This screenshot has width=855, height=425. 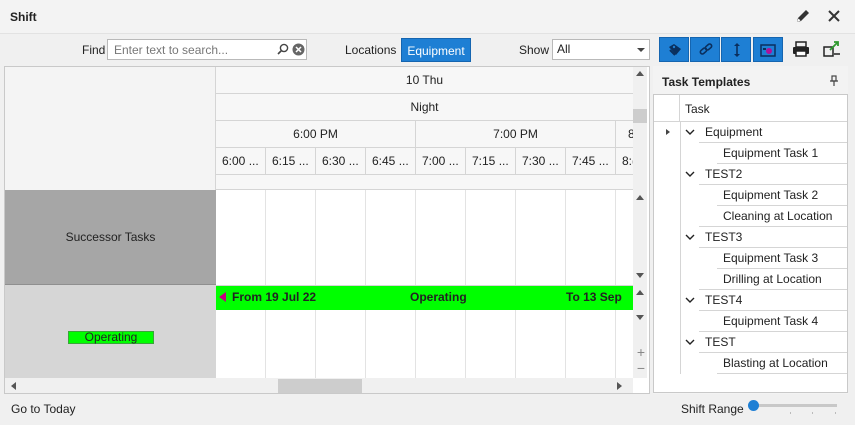 What do you see at coordinates (438, 297) in the screenshot?
I see `task-bar-label: Operating` at bounding box center [438, 297].